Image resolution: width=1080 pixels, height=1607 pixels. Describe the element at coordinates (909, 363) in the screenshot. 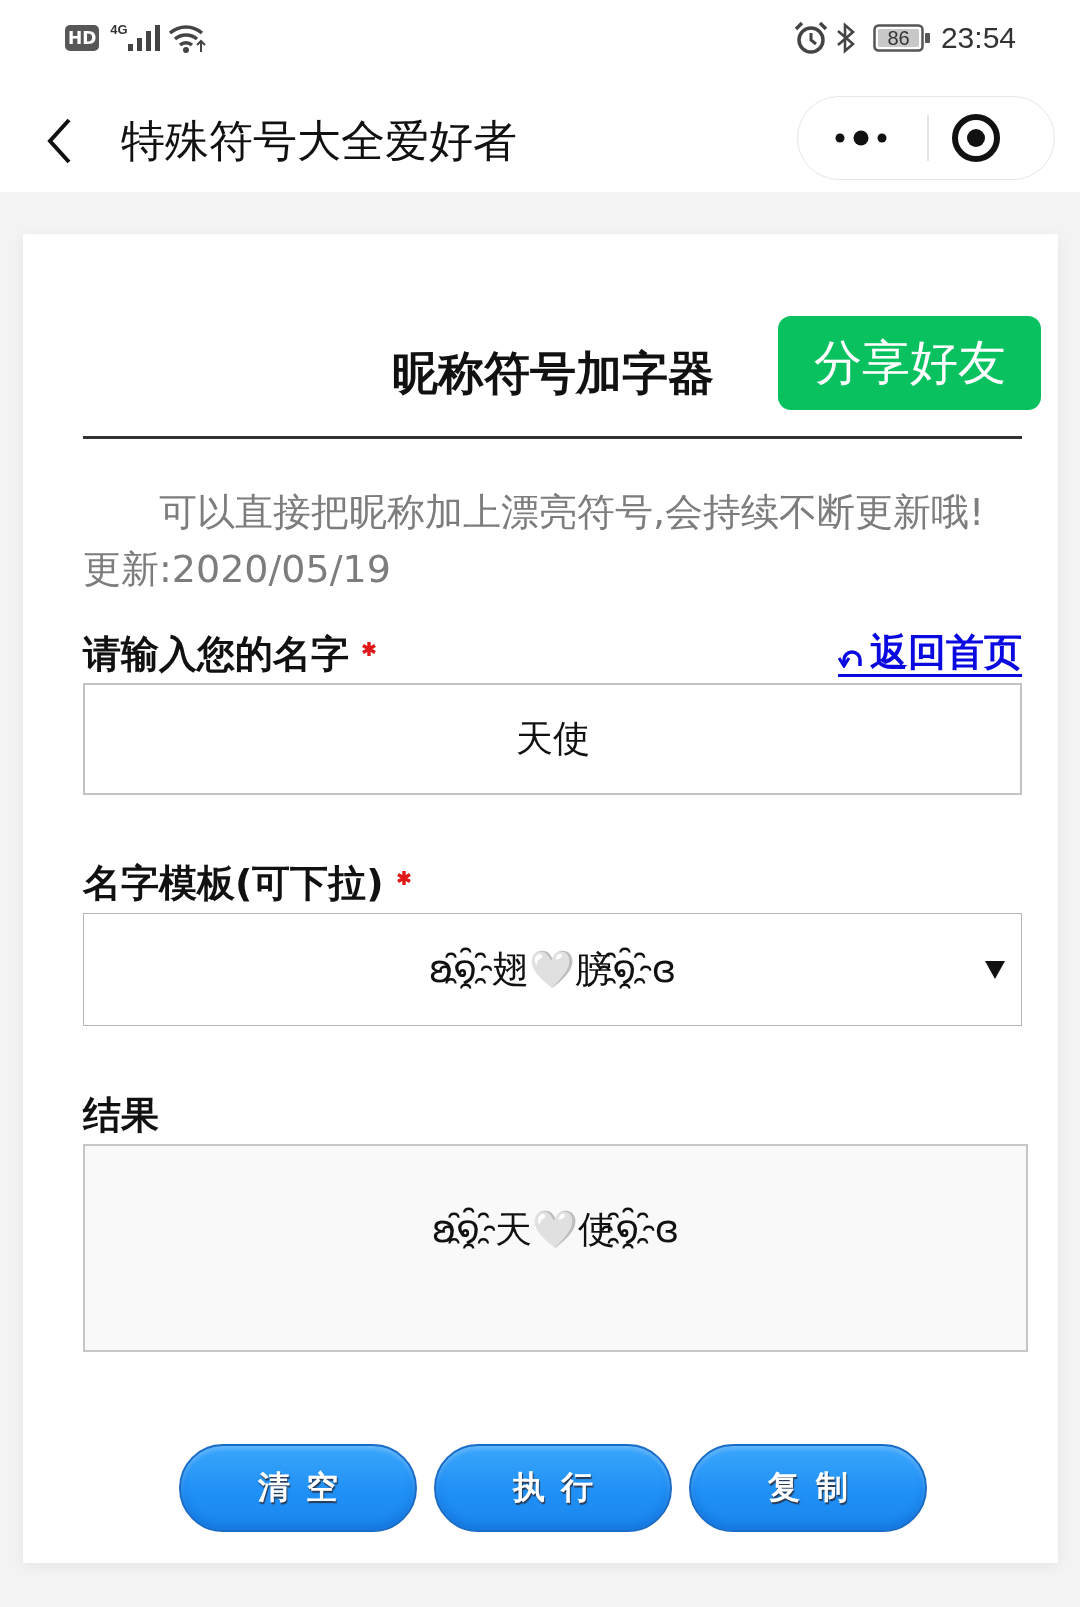

I see `share-button: 分享好友` at that location.